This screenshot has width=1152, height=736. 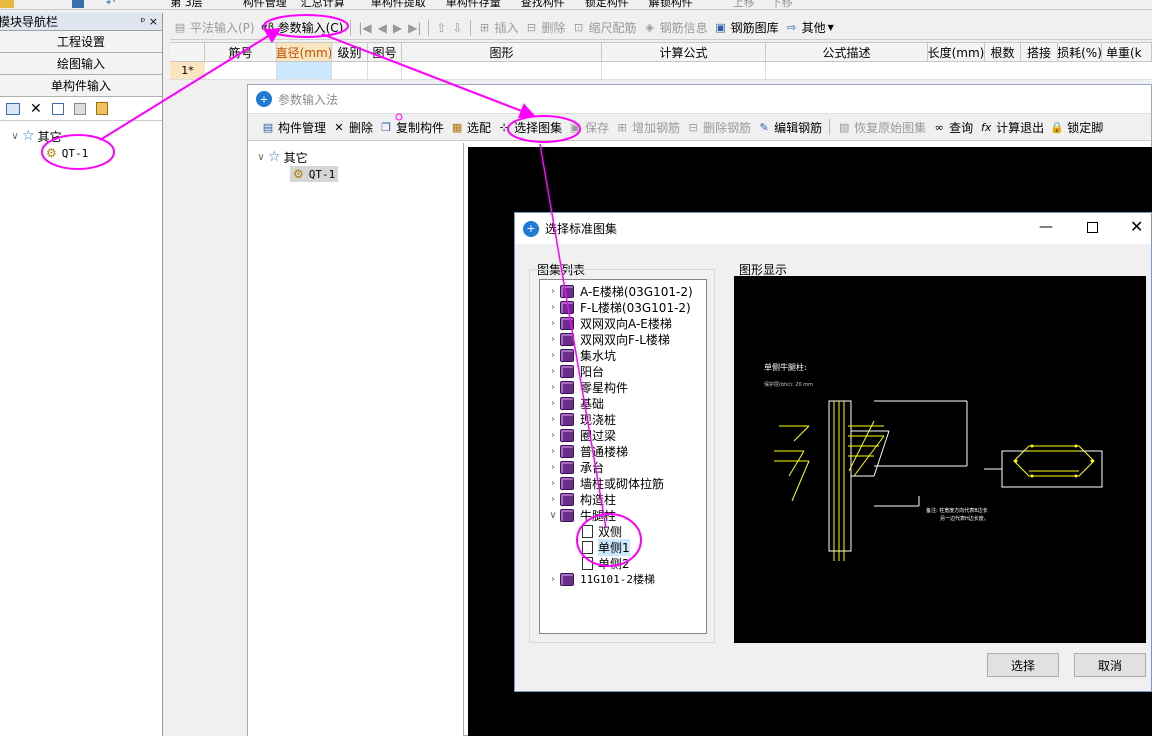 What do you see at coordinates (398, 4) in the screenshot?
I see `single-extract: 单构件提取` at bounding box center [398, 4].